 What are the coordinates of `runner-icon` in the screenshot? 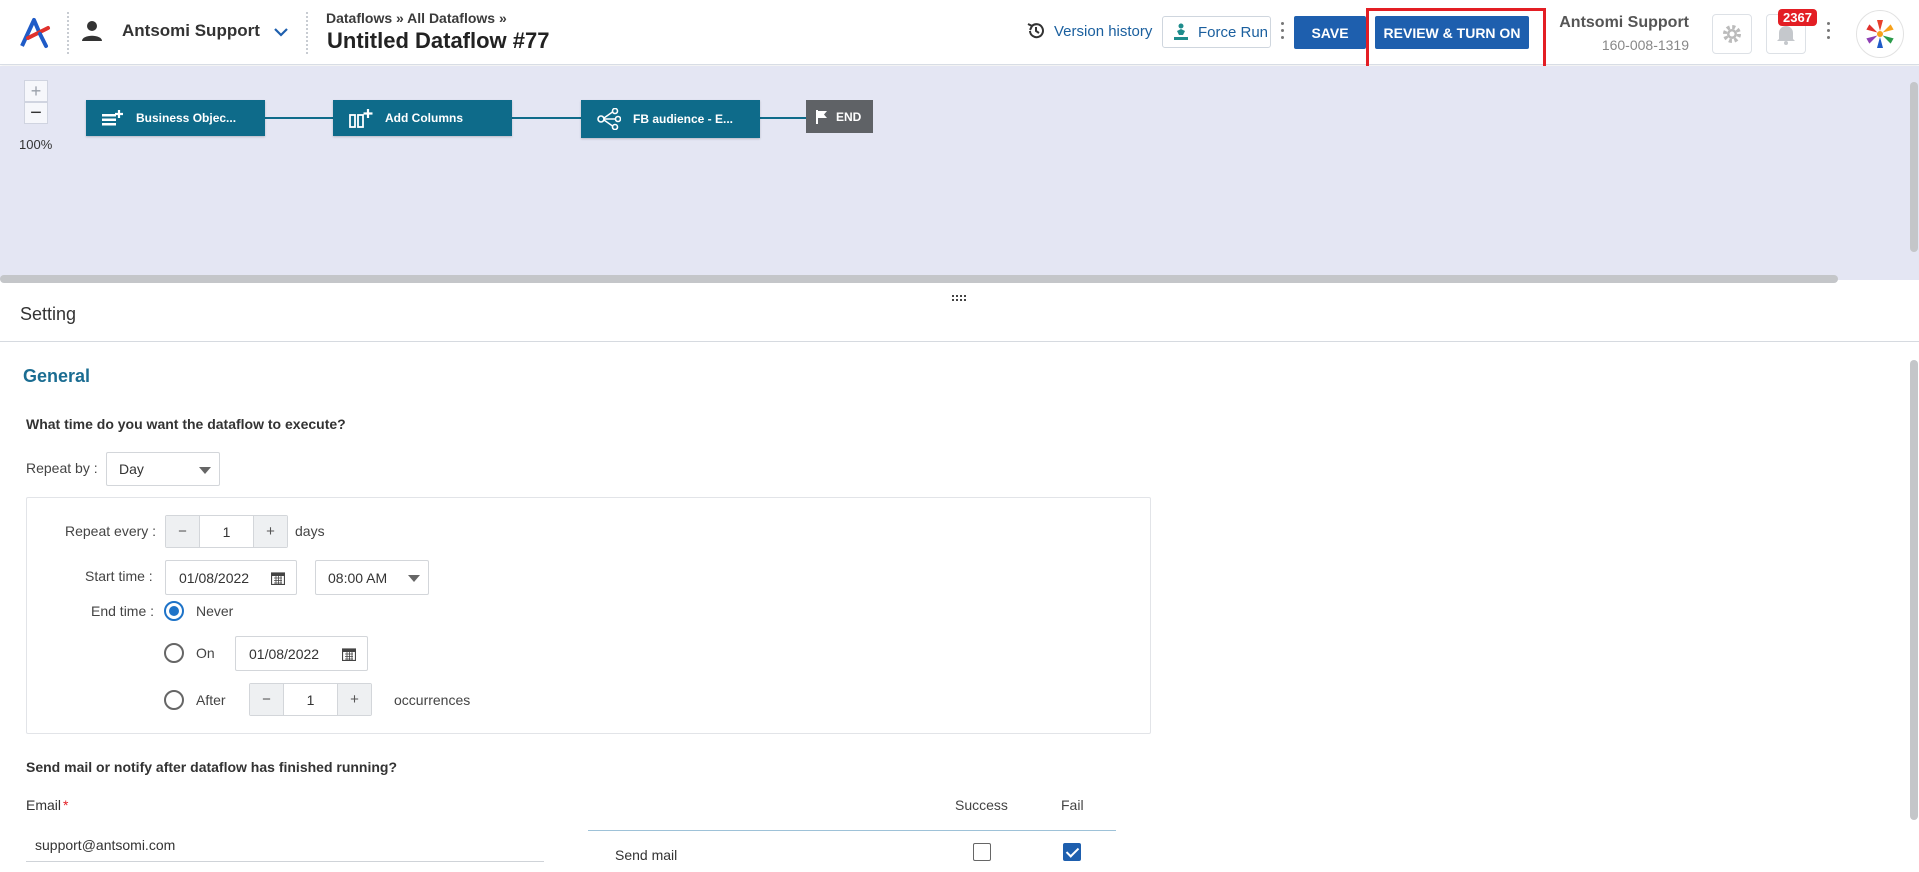 It's located at (1181, 31).